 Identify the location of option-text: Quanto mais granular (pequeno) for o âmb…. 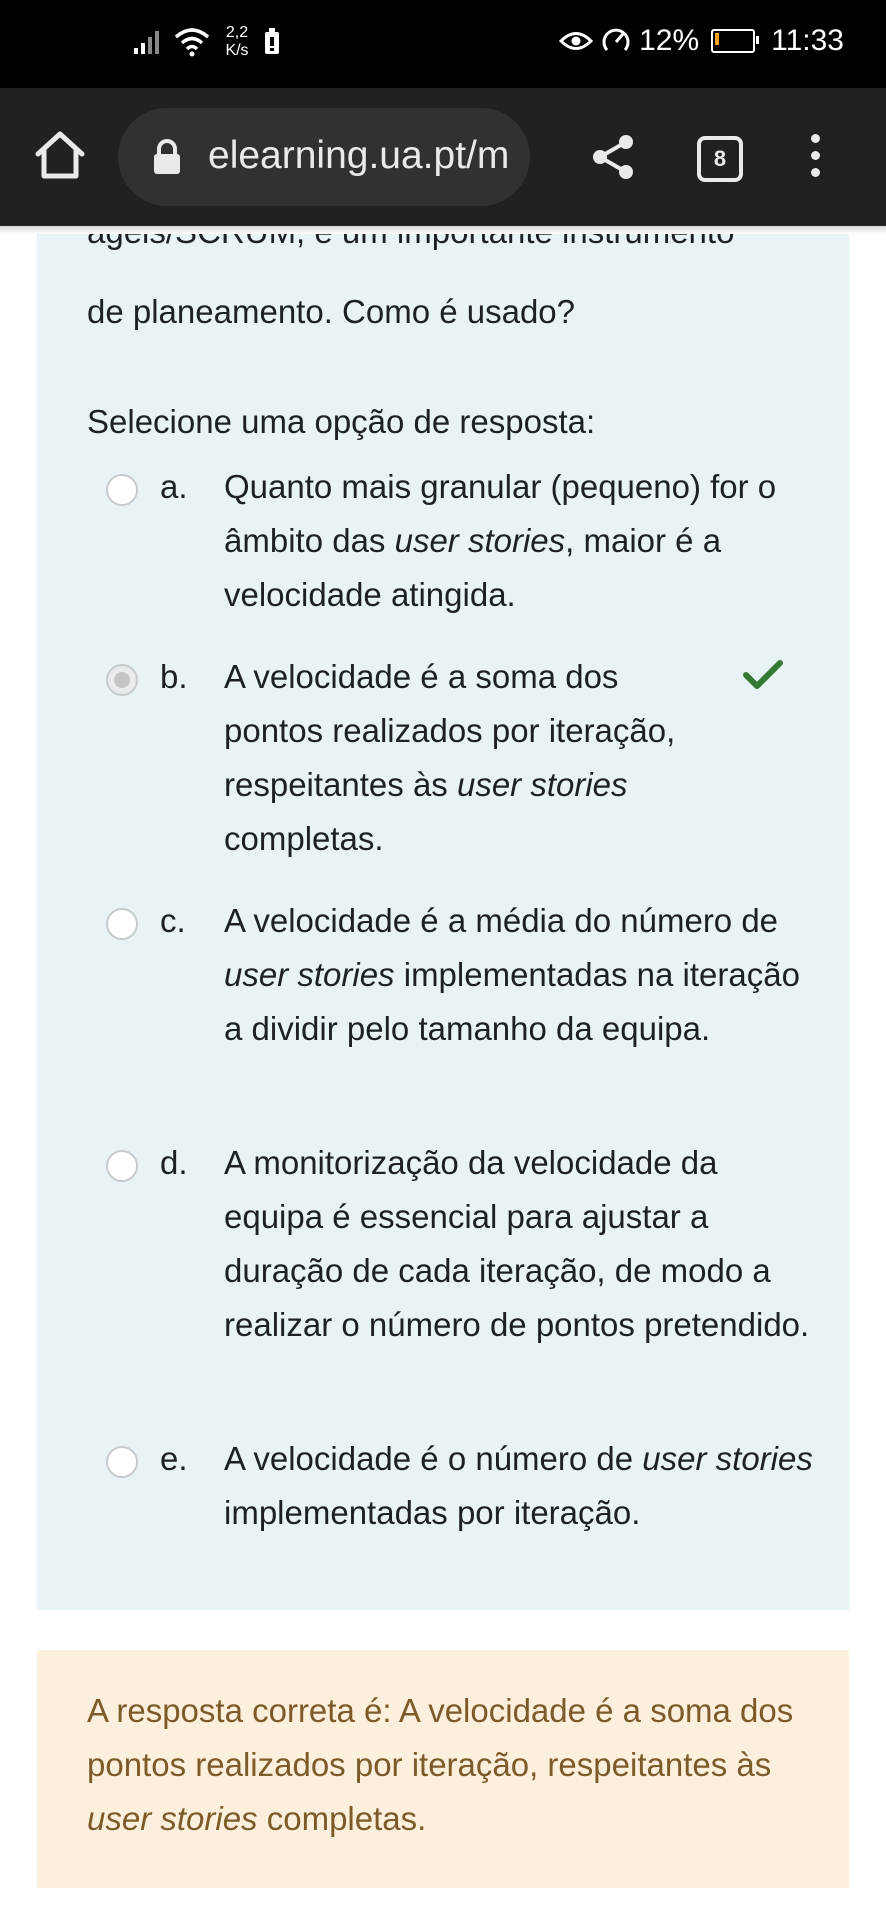
(500, 540).